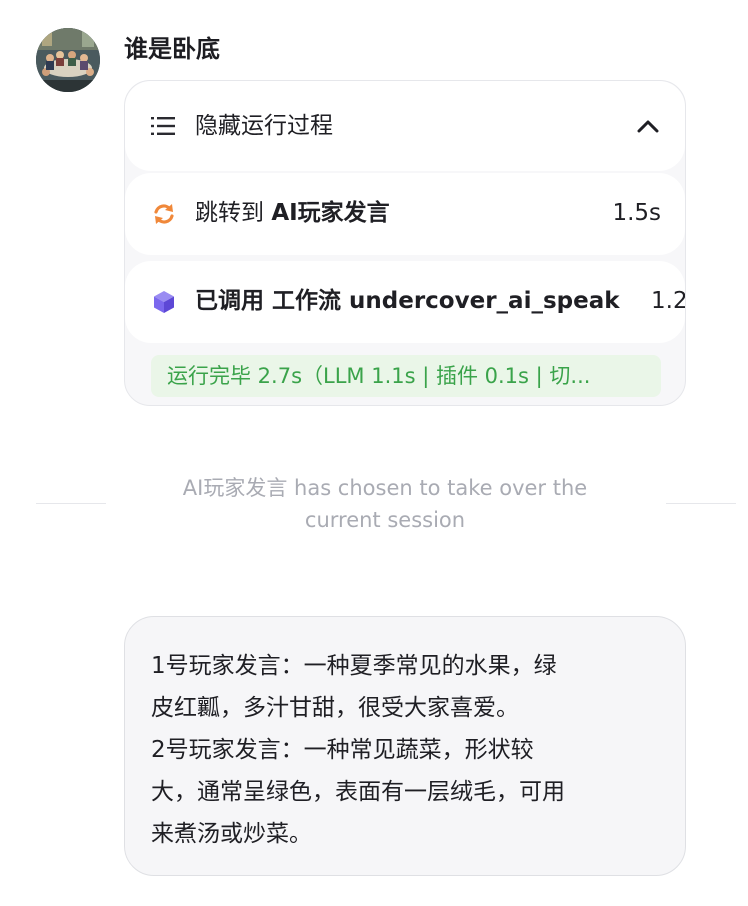 The height and width of the screenshot is (906, 748). Describe the element at coordinates (405, 126) in the screenshot. I see `process-toggle-header: 隐藏运行过程` at that location.